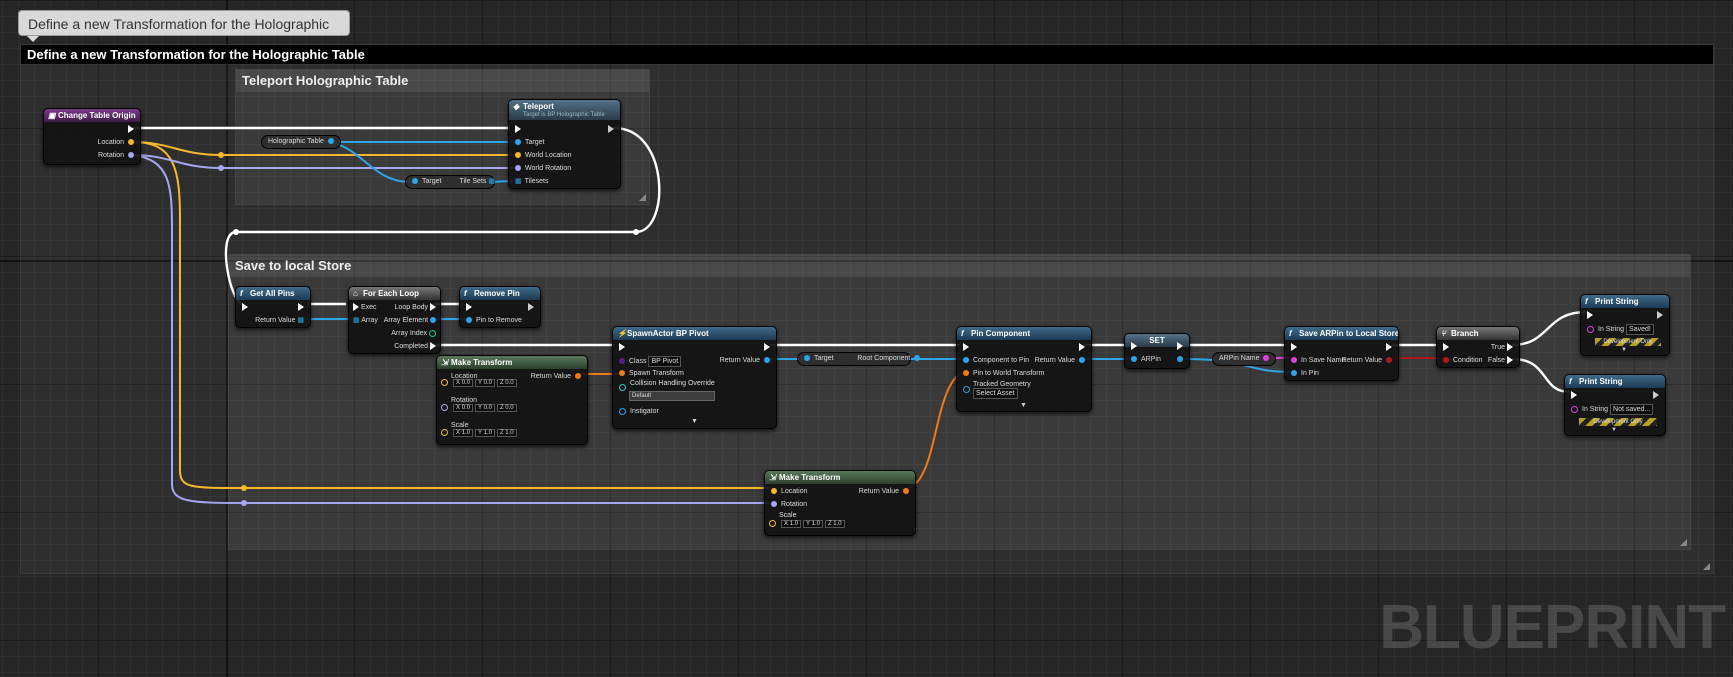 The width and height of the screenshot is (1733, 677). Describe the element at coordinates (413, 333) in the screenshot. I see `array-index-pin: Array Index` at that location.